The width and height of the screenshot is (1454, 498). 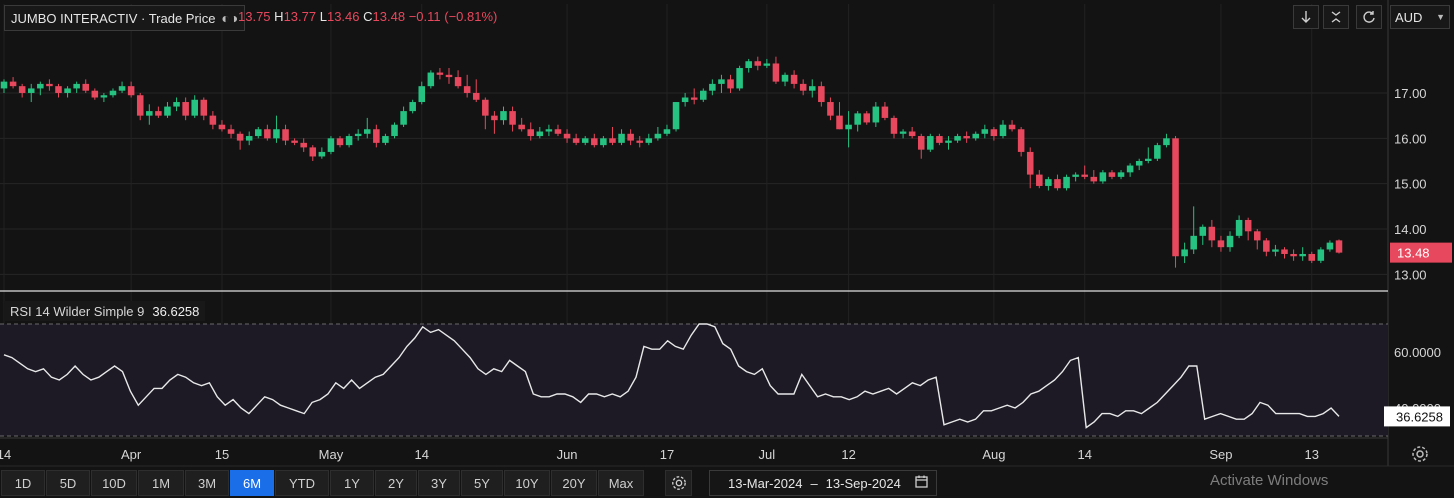 What do you see at coordinates (1413, 253) in the screenshot?
I see `last-price-label: 13.48` at bounding box center [1413, 253].